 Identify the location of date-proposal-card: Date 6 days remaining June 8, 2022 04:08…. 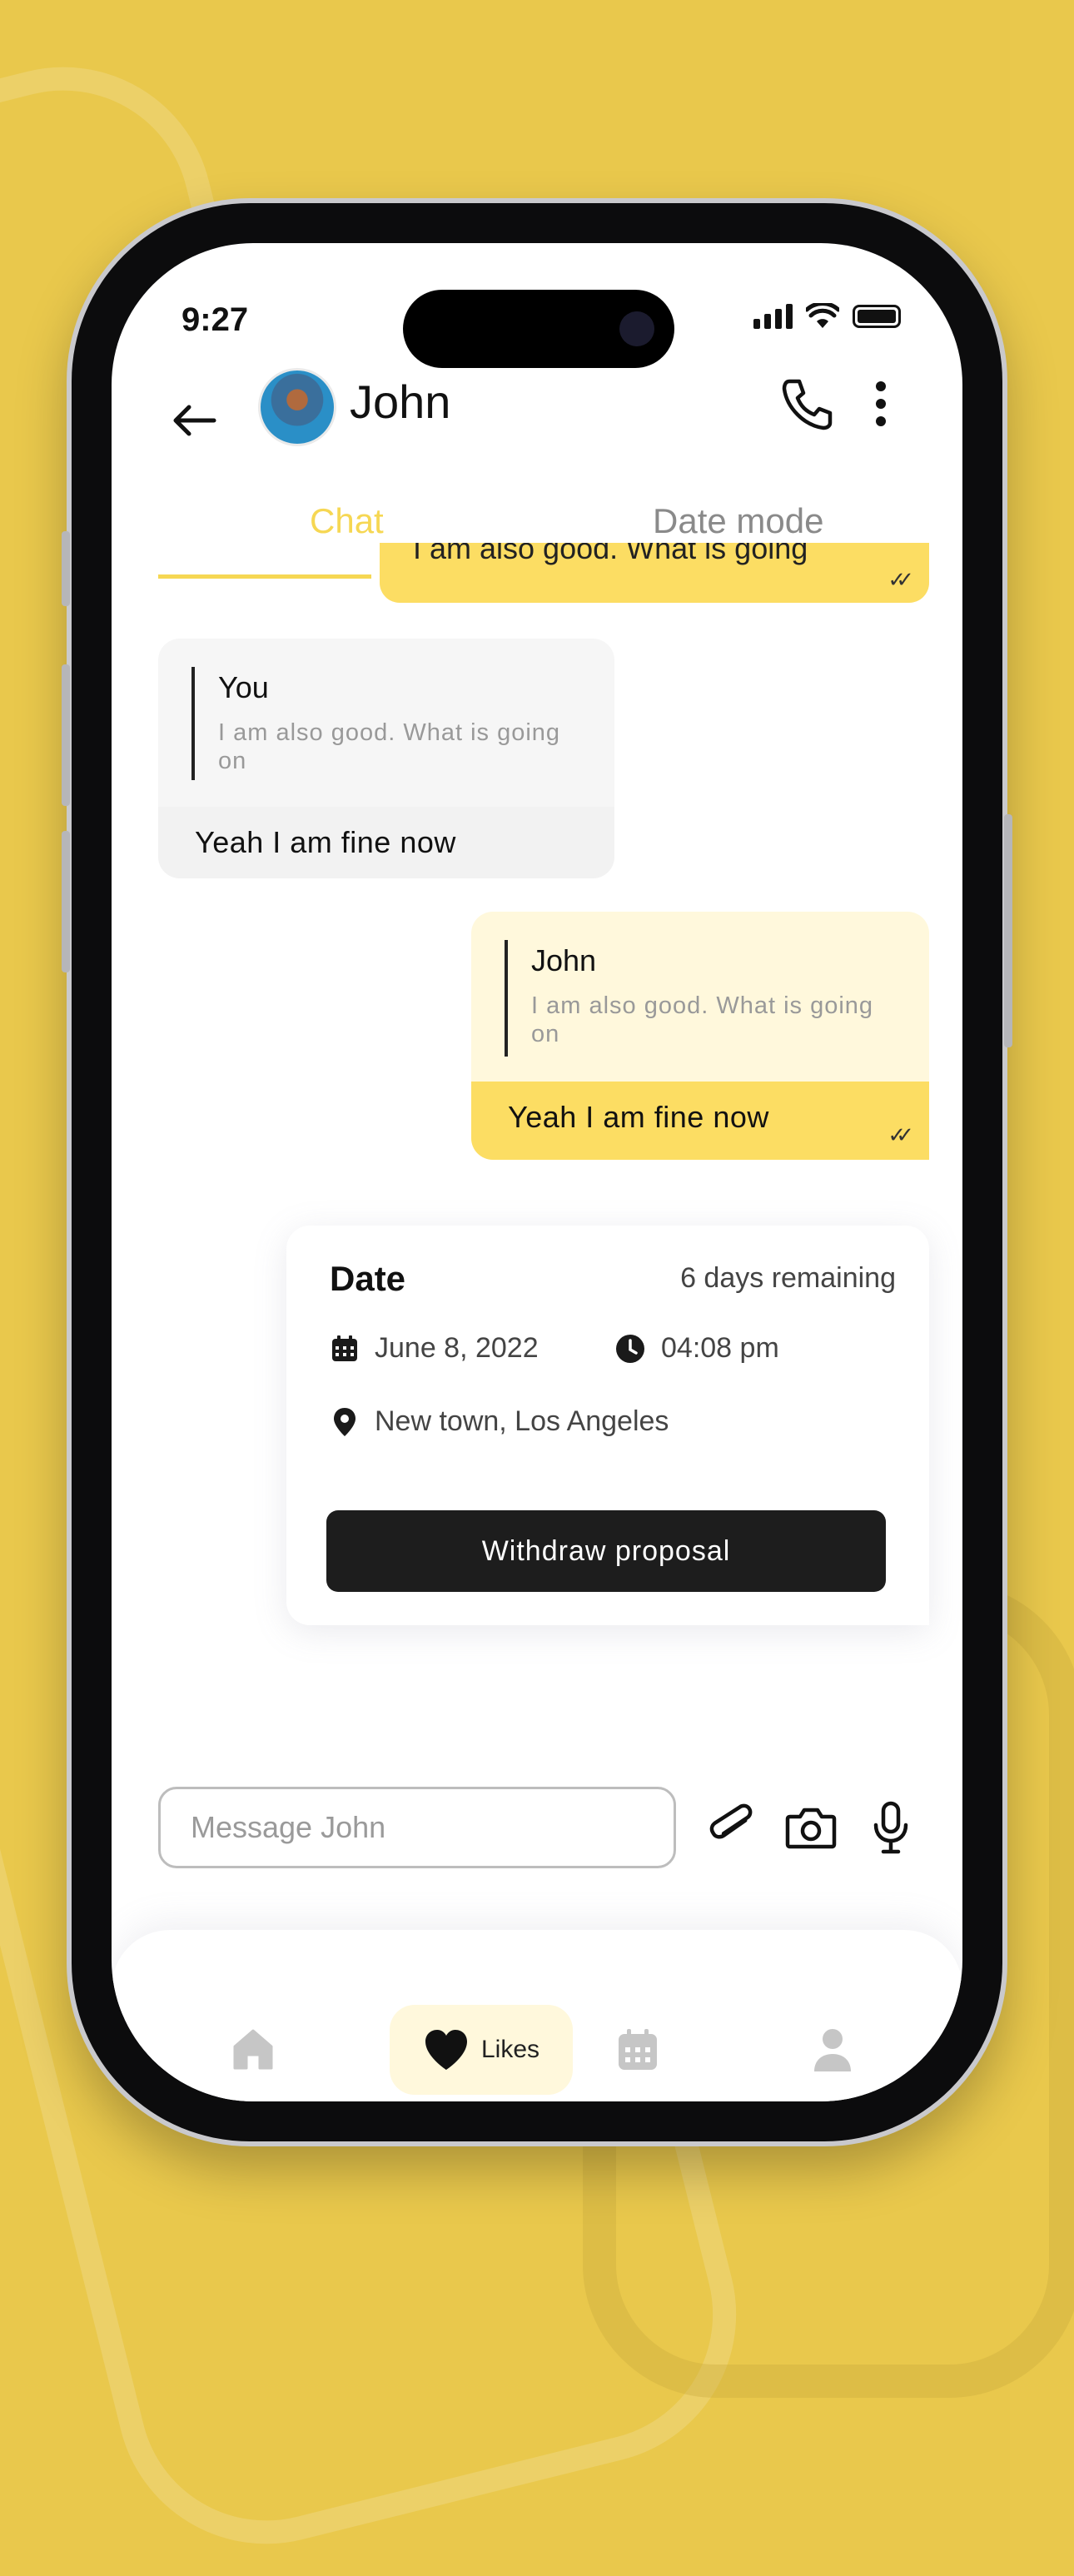
(607, 1425).